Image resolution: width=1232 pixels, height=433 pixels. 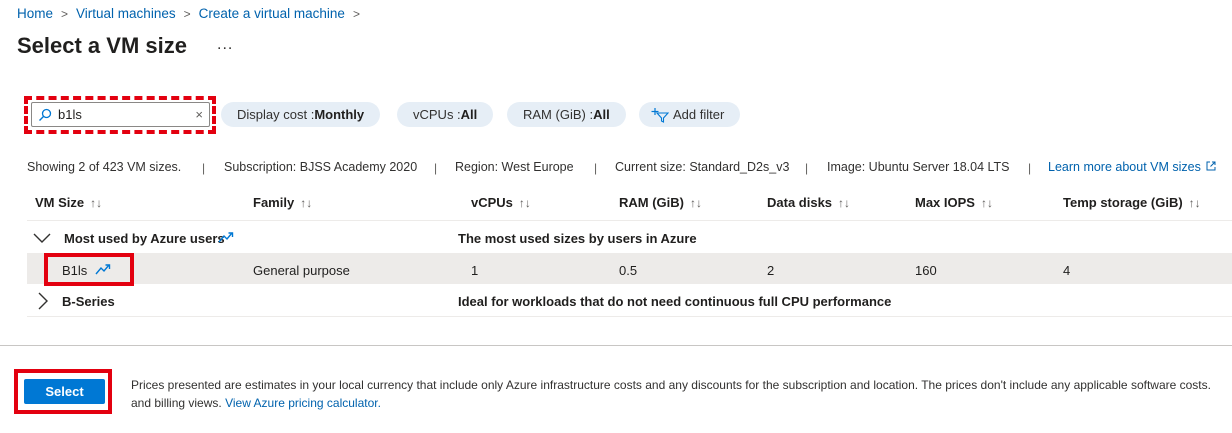 I want to click on cell-temp-storage: 4, so click(x=1067, y=270).